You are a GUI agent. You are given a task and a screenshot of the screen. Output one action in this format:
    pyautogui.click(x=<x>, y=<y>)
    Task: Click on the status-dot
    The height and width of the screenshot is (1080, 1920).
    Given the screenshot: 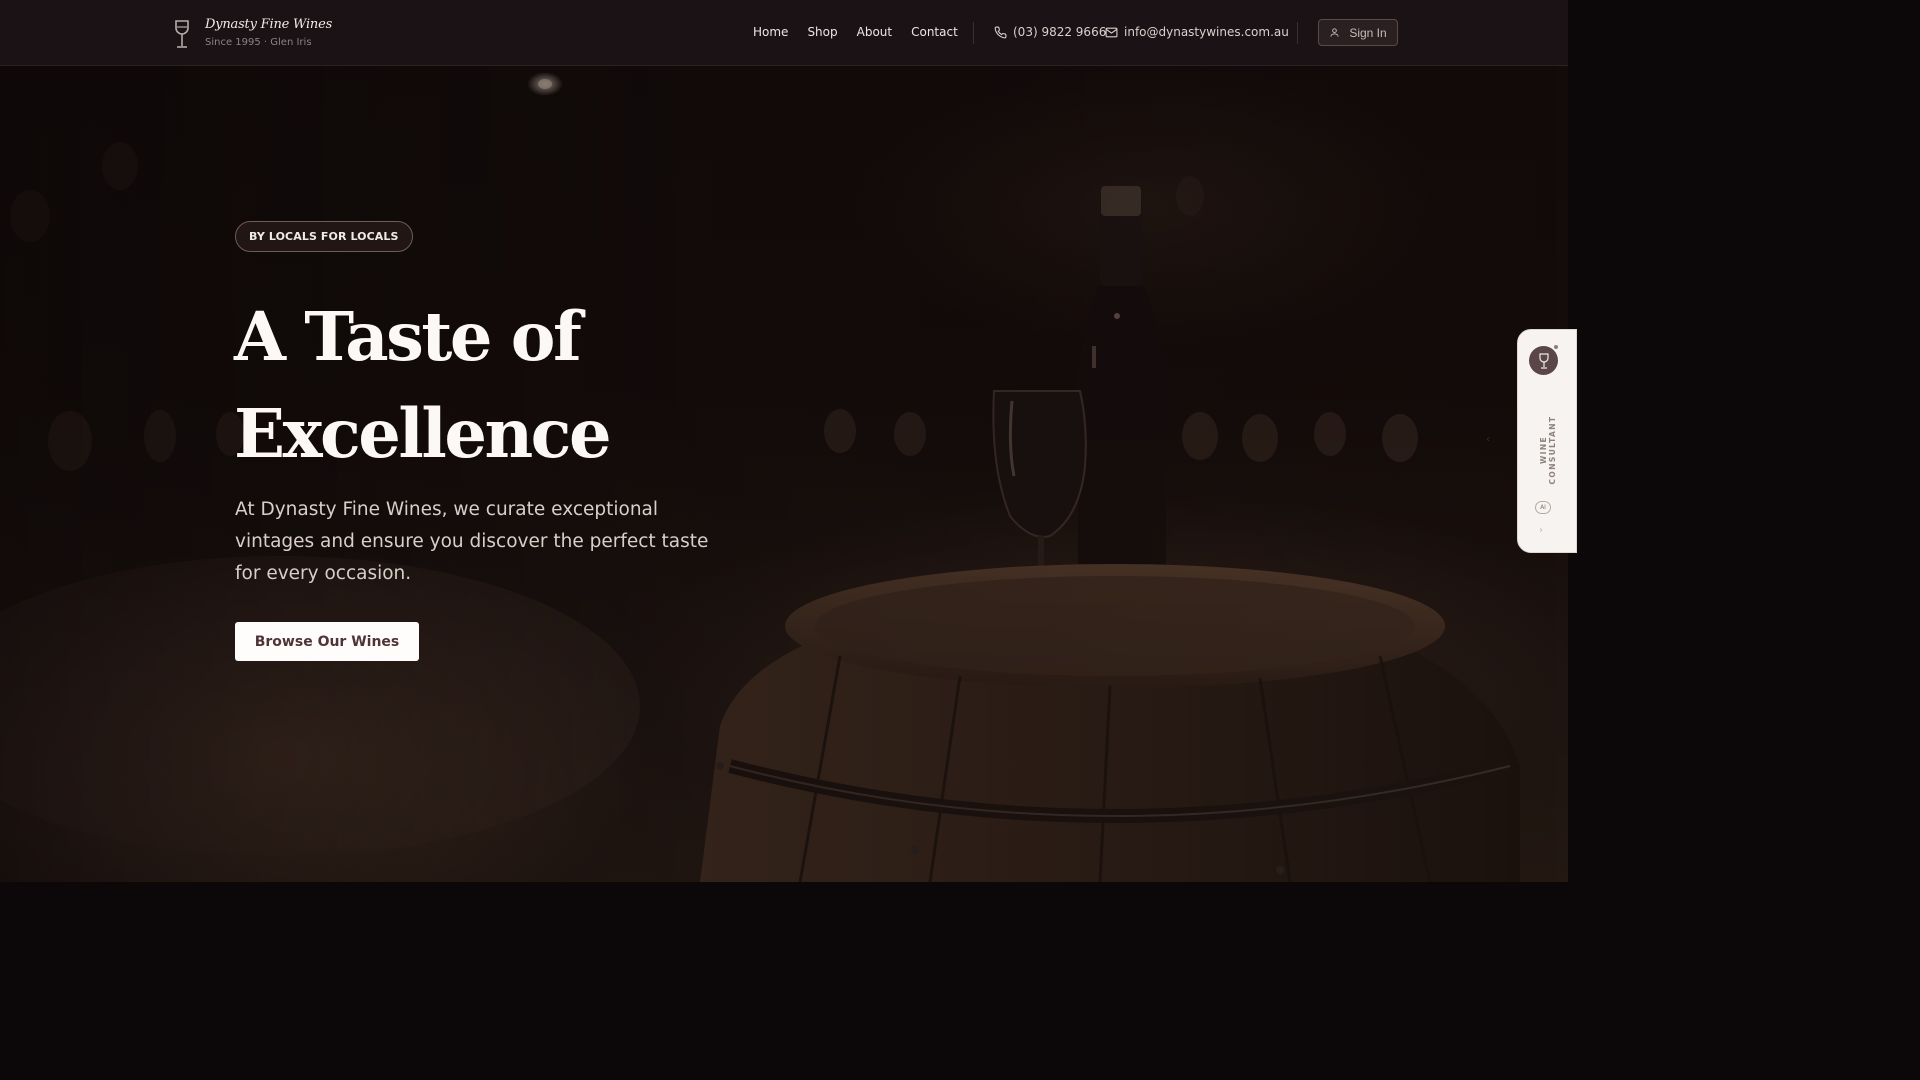 What is the action you would take?
    pyautogui.click(x=1556, y=347)
    